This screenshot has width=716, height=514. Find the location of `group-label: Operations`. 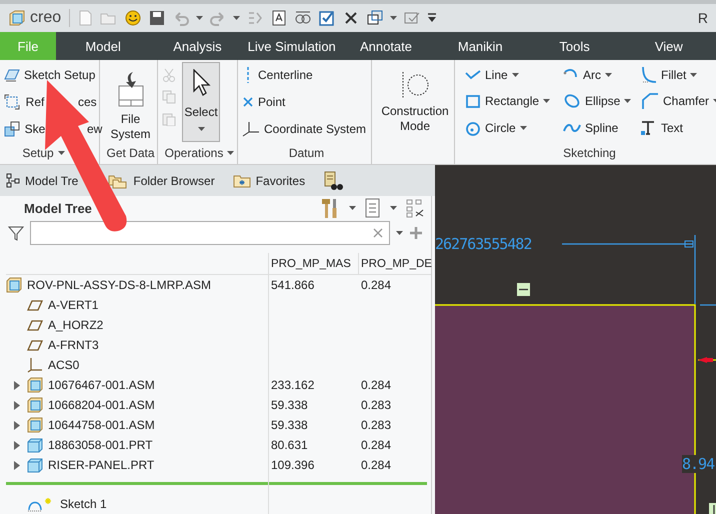

group-label: Operations is located at coordinates (194, 153).